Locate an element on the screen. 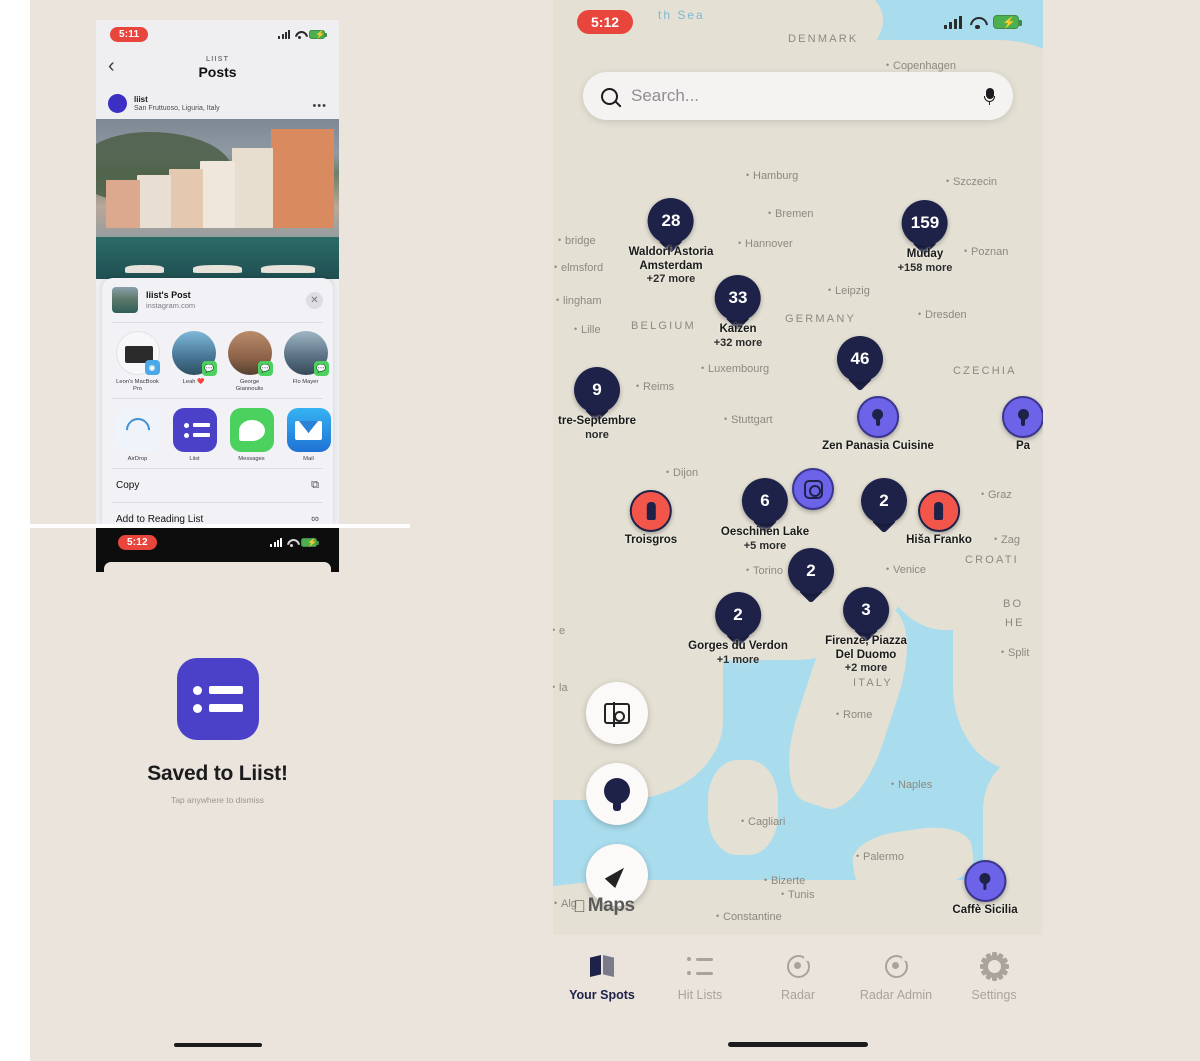  messages-icon: 💬 is located at coordinates (321, 368).